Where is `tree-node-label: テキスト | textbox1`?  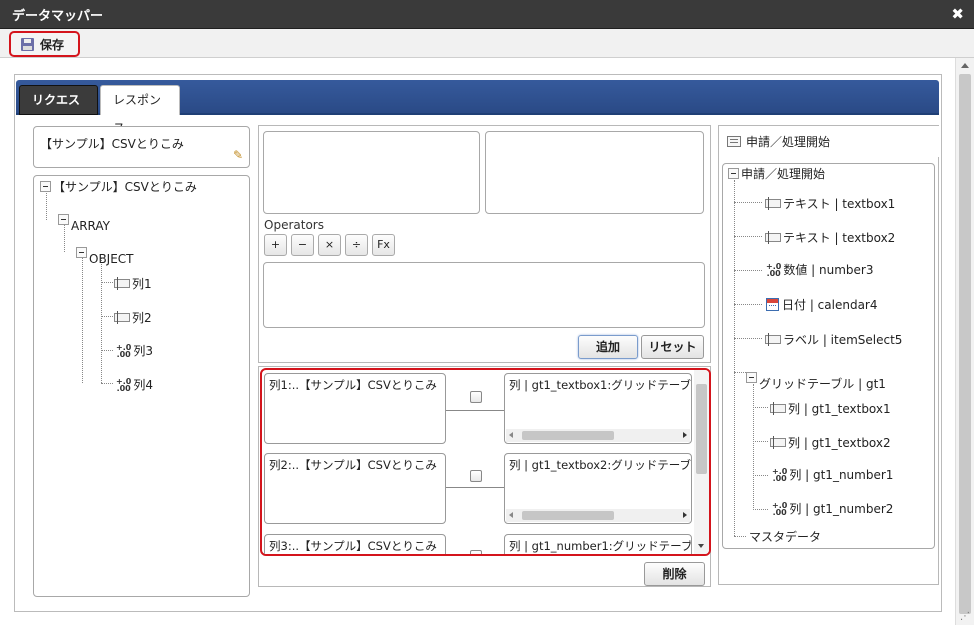
tree-node-label: テキスト | textbox1 is located at coordinates (839, 204).